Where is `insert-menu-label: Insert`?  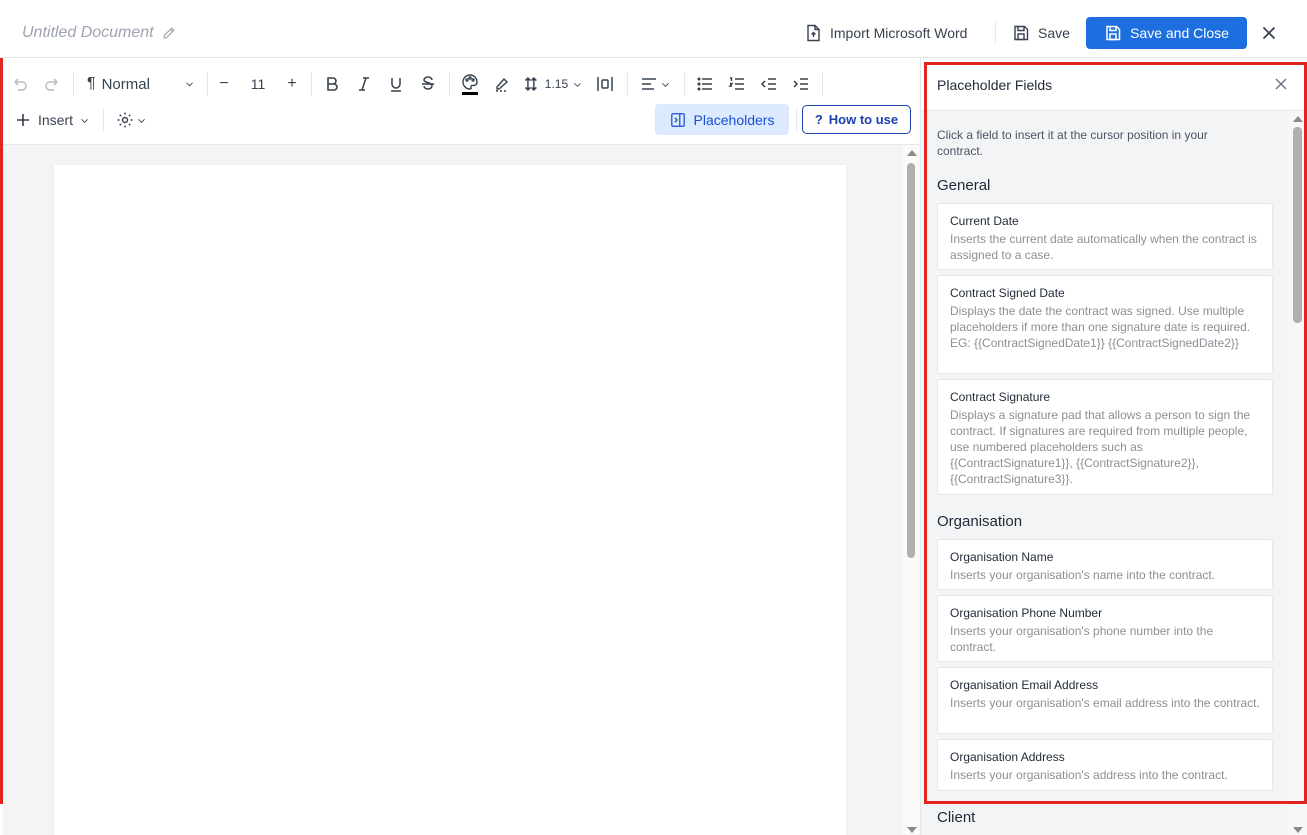
insert-menu-label: Insert is located at coordinates (55, 120).